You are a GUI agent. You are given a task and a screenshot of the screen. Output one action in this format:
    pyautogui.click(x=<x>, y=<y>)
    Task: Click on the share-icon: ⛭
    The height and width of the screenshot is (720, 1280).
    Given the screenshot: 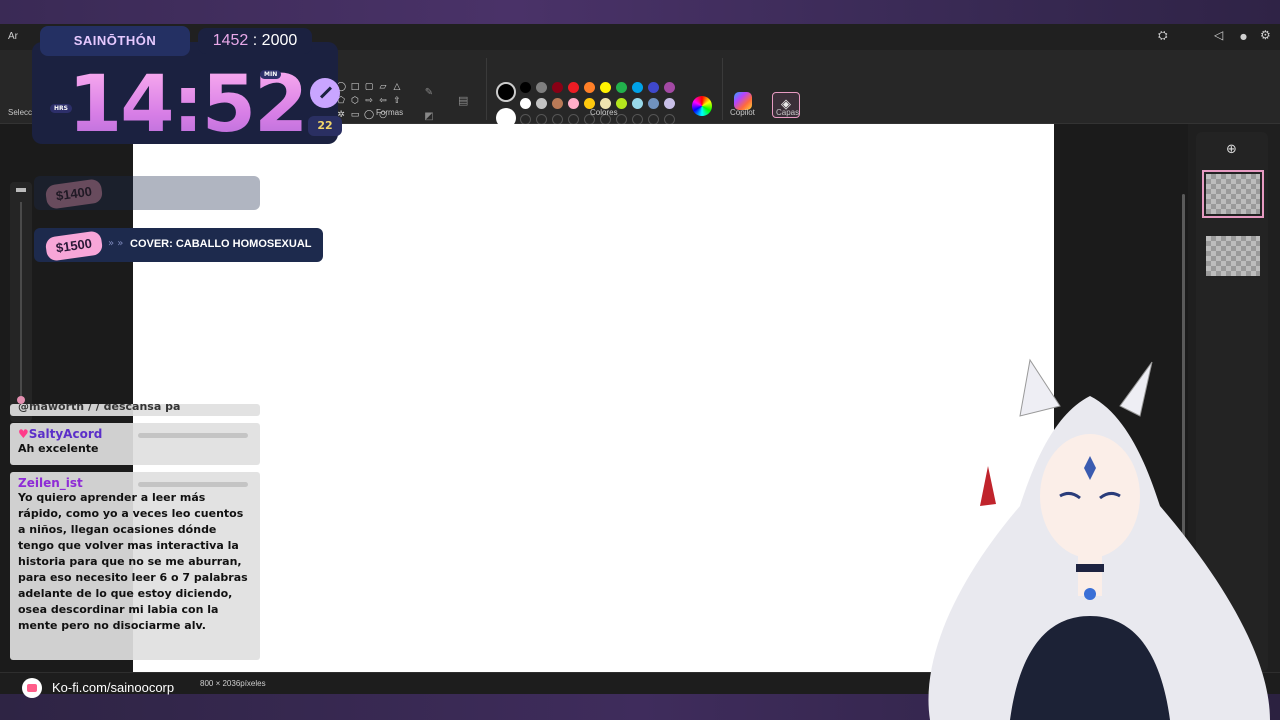 What is the action you would take?
    pyautogui.click(x=1163, y=35)
    